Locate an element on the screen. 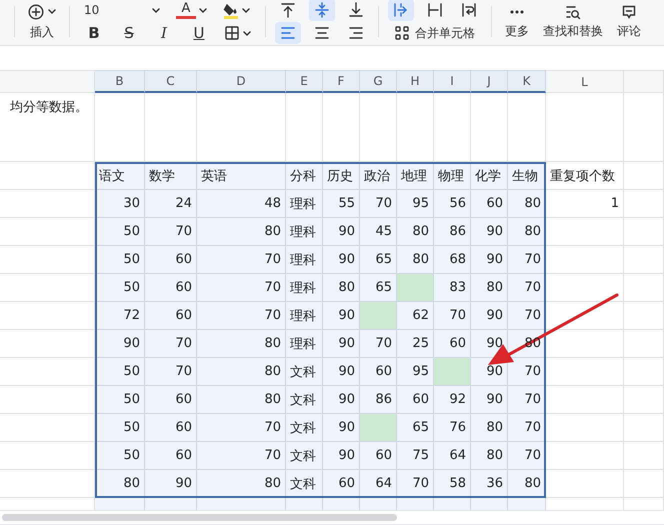 This screenshot has height=525, width=664. column-header: B is located at coordinates (120, 81).